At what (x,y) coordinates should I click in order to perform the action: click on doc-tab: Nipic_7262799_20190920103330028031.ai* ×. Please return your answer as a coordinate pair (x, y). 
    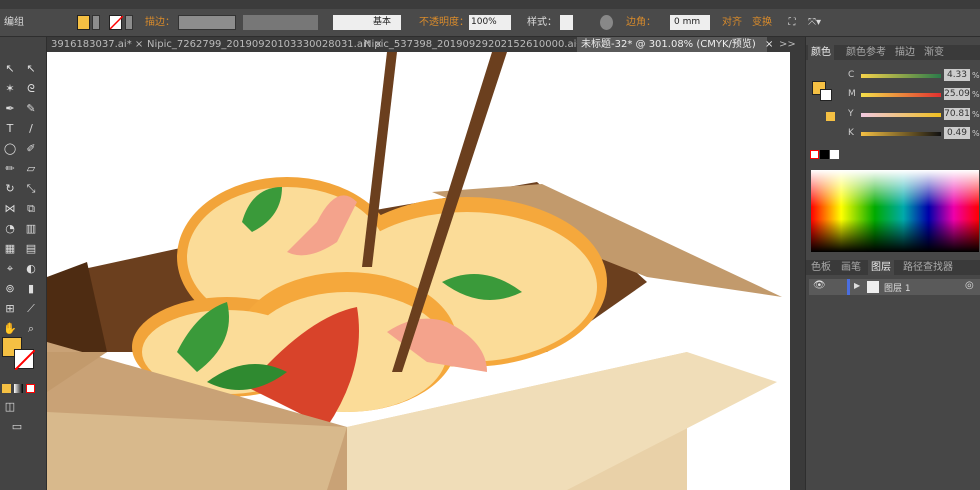
    Looking at the image, I should click on (264, 44).